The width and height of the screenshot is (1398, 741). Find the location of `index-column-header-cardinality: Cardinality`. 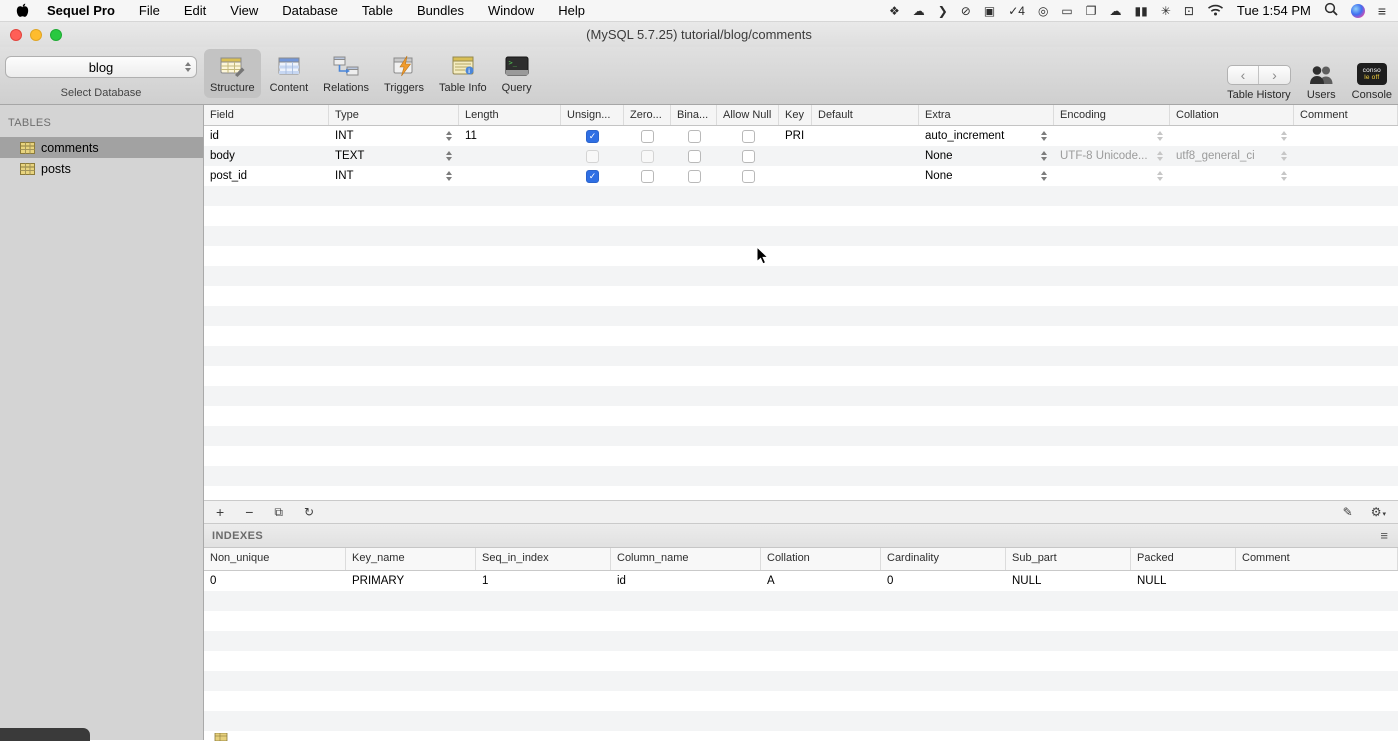

index-column-header-cardinality: Cardinality is located at coordinates (943, 559).